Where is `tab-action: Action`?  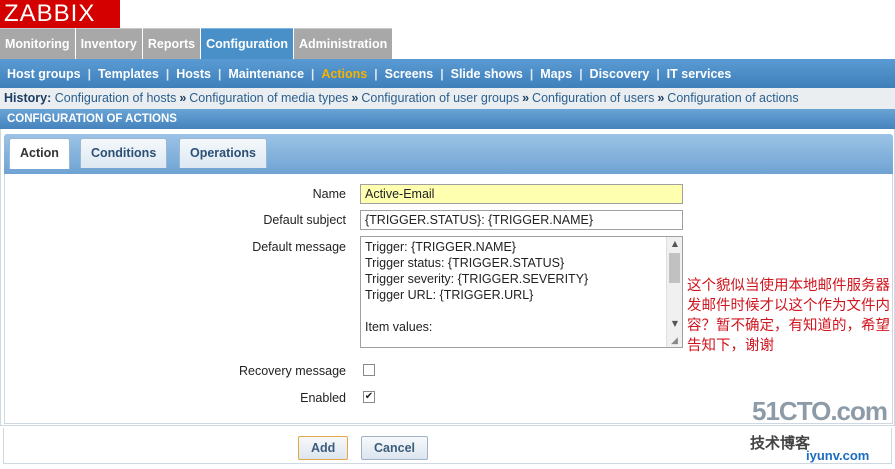
tab-action: Action is located at coordinates (39, 153).